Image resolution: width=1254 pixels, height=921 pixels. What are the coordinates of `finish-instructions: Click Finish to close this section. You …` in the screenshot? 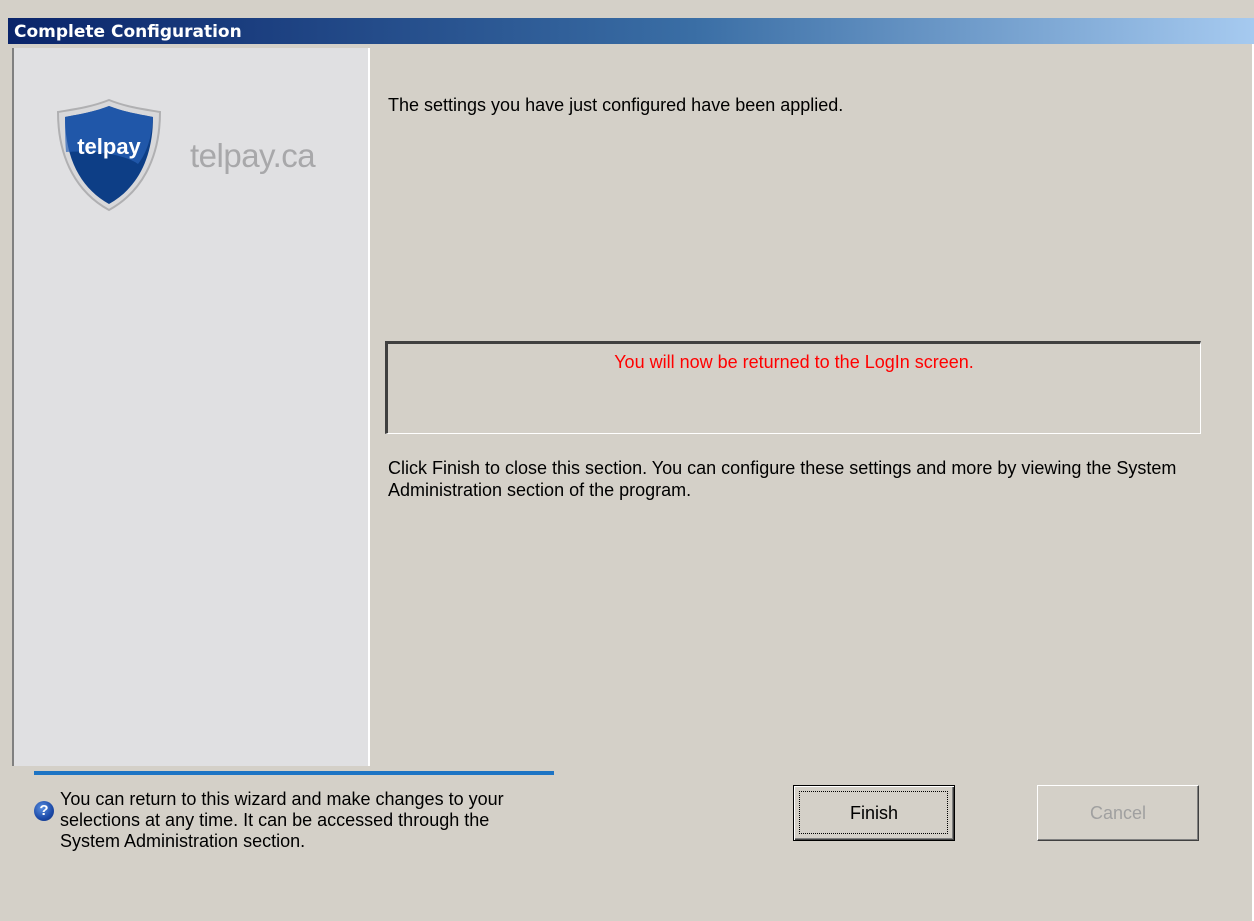 It's located at (782, 479).